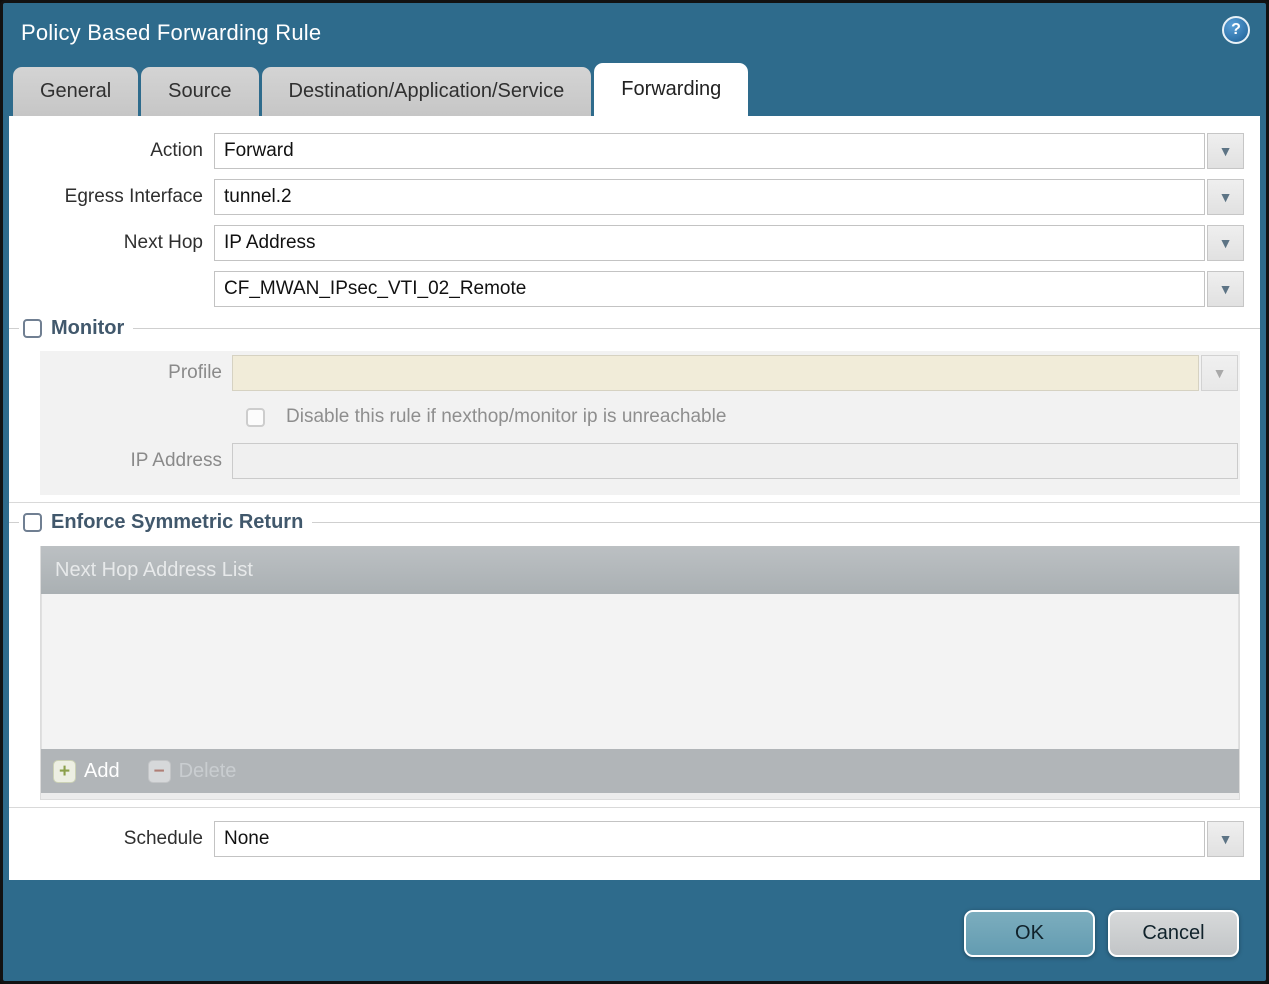  Describe the element at coordinates (709, 151) in the screenshot. I see `action-select: Forward` at that location.